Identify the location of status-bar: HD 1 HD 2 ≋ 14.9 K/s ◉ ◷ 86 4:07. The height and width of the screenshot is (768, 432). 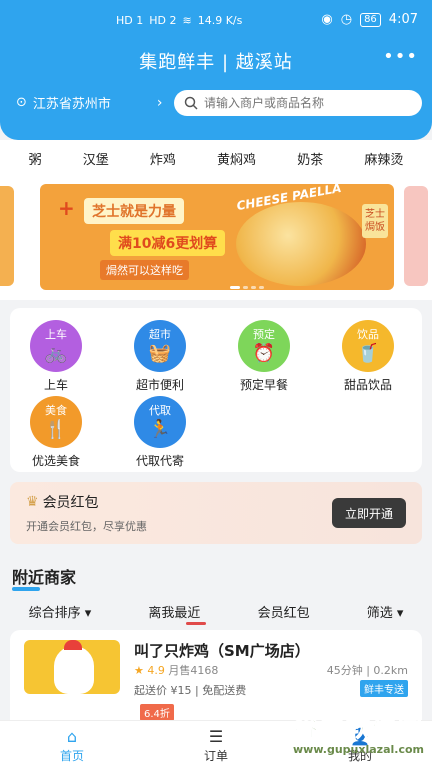
(216, 20).